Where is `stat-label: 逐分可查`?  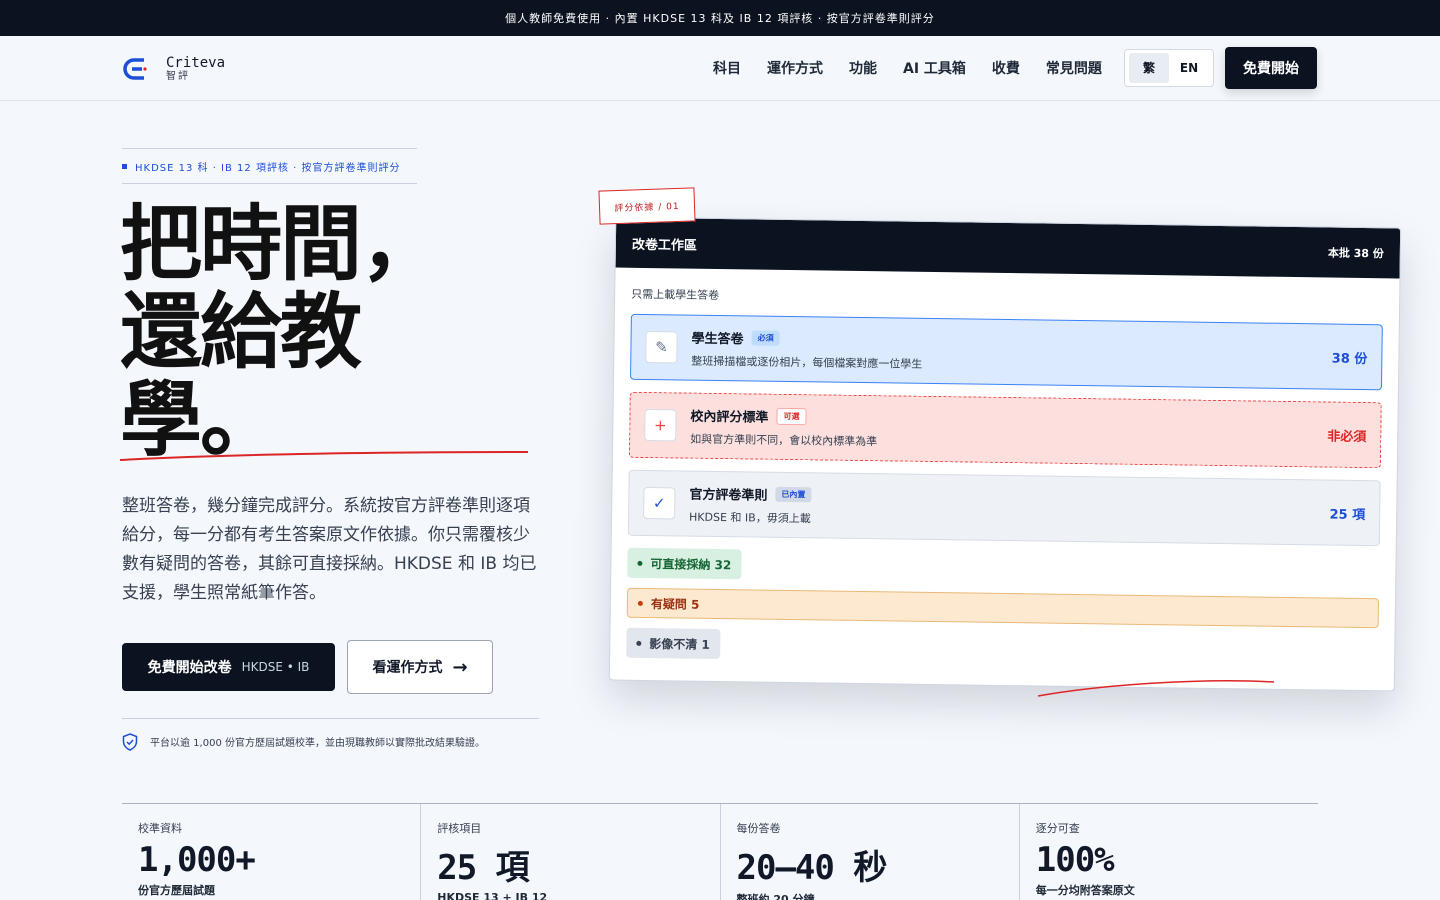 stat-label: 逐分可查 is located at coordinates (1057, 828).